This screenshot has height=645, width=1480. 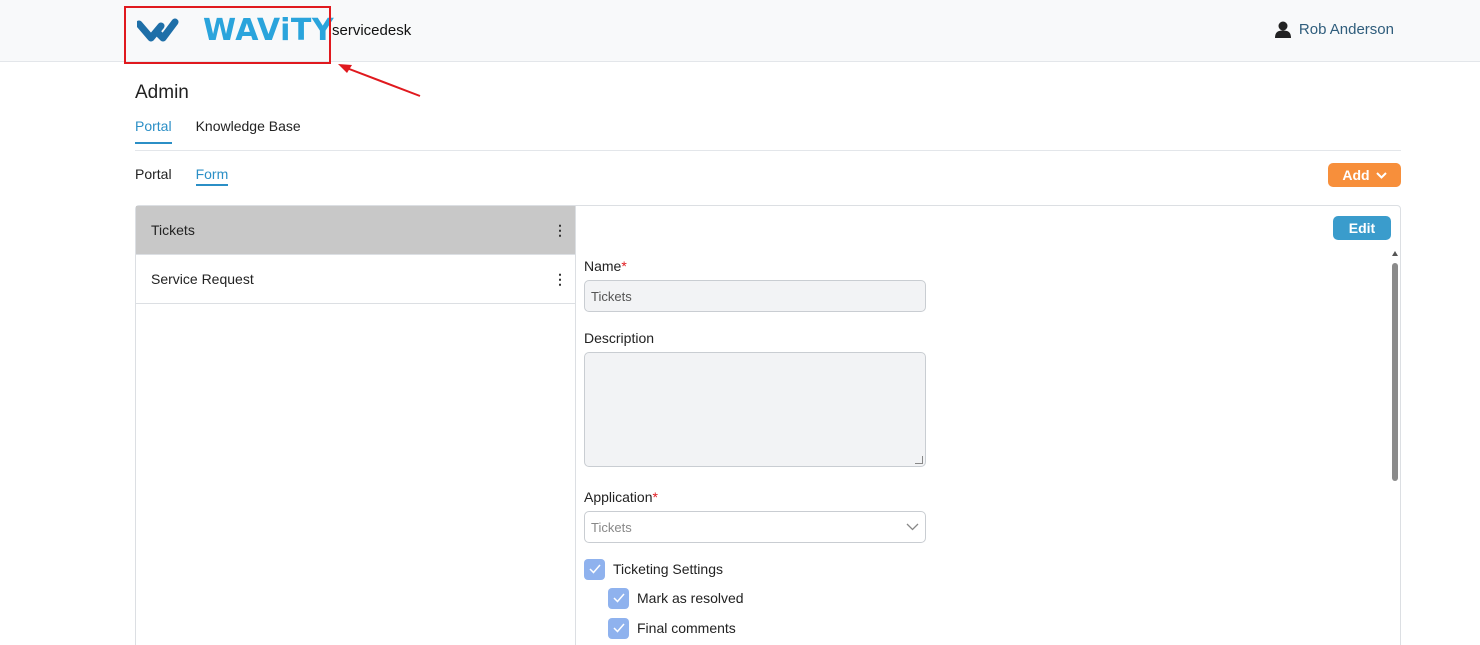 What do you see at coordinates (153, 176) in the screenshot?
I see `subtab-portal: Portal` at bounding box center [153, 176].